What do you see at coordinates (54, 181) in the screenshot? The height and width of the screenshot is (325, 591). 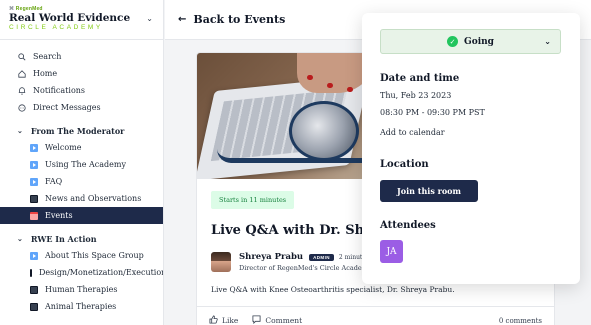 I see `sidebar-item-label: FAQ` at bounding box center [54, 181].